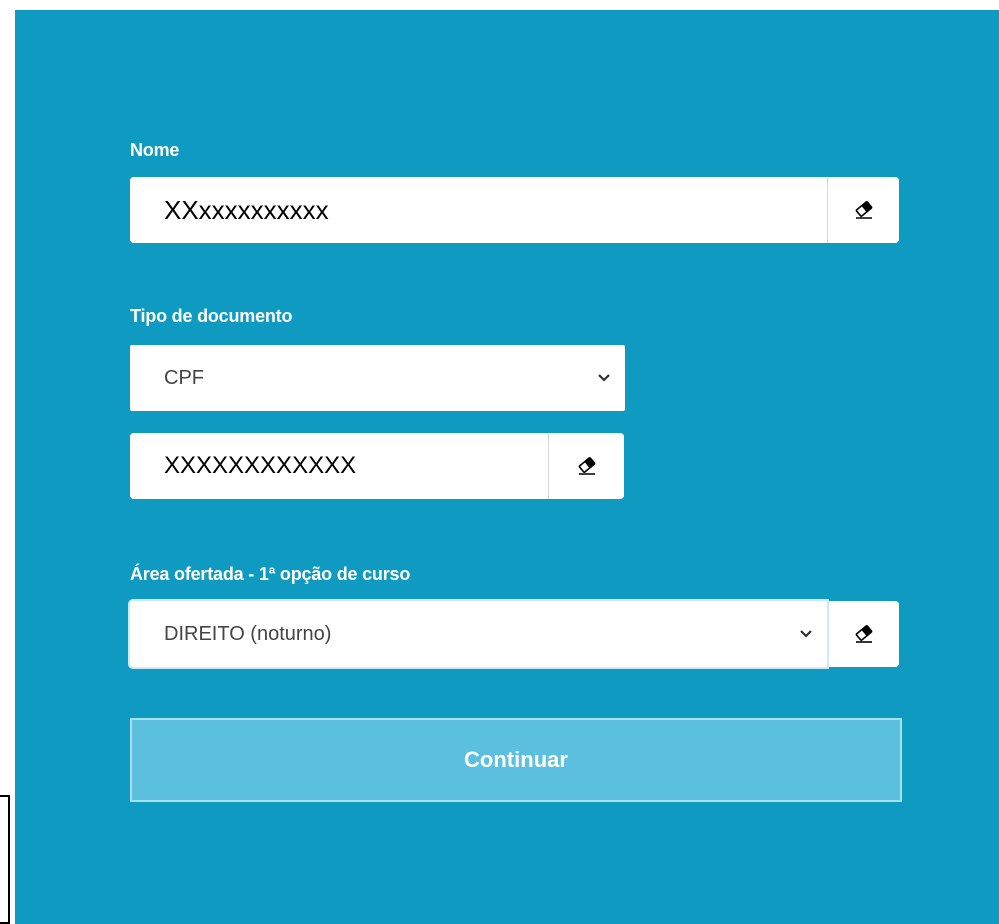 This screenshot has height=924, width=999. What do you see at coordinates (339, 466) in the screenshot?
I see `documento-number-input: XXXXXXXXXXXX` at bounding box center [339, 466].